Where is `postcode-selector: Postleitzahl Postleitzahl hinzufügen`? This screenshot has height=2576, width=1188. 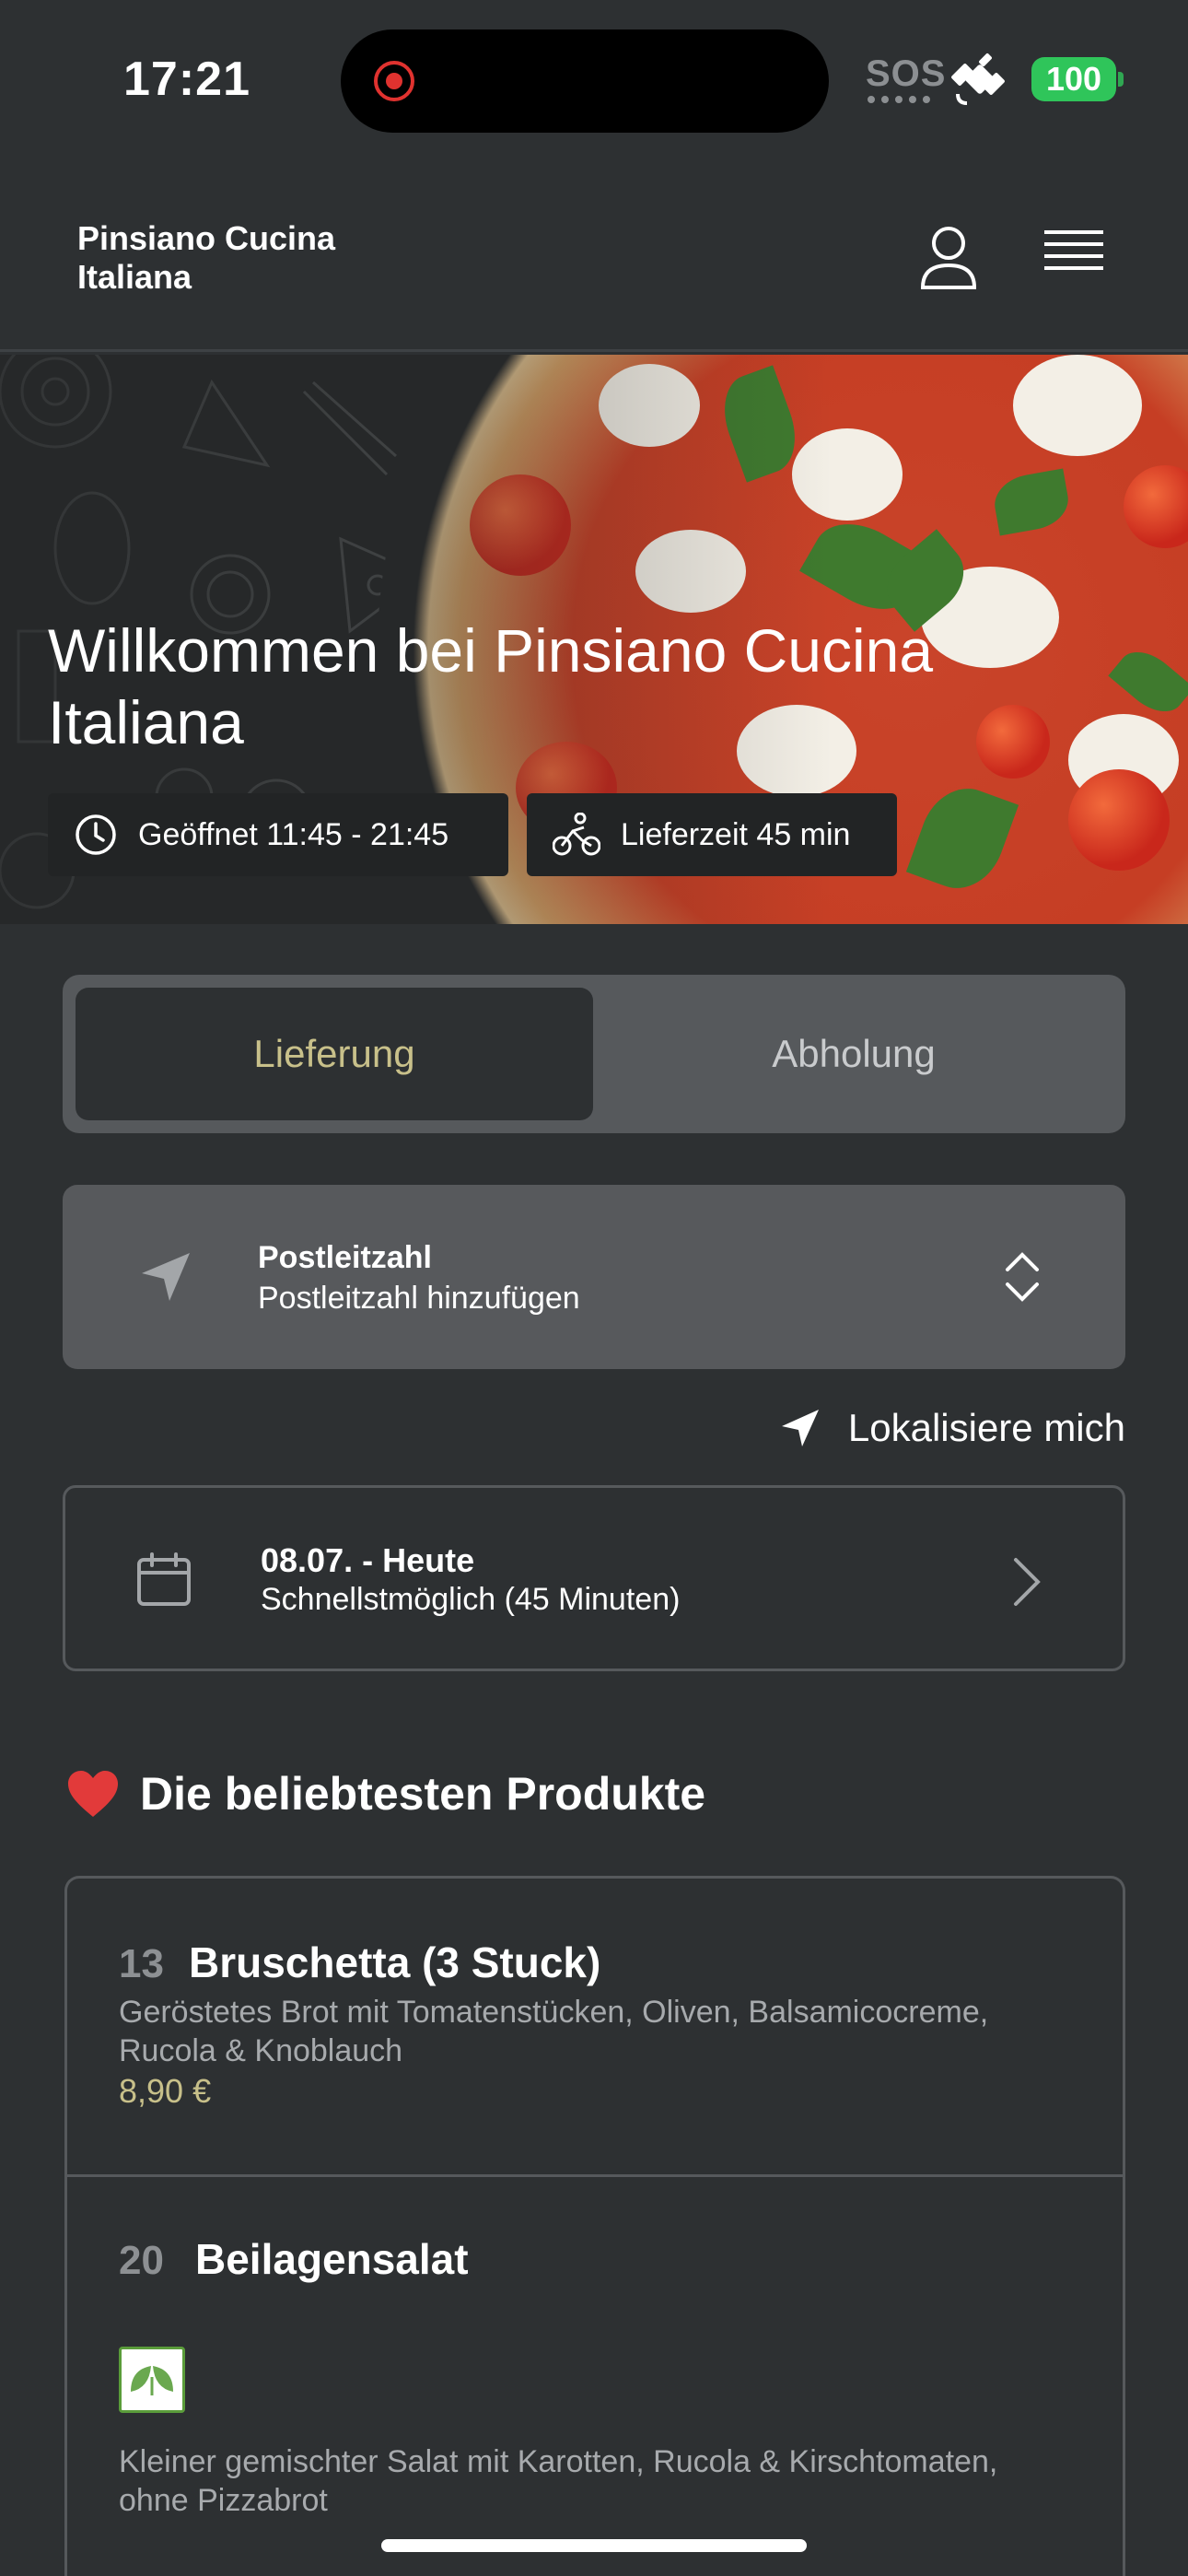
postcode-selector: Postleitzahl Postleitzahl hinzufügen is located at coordinates (594, 1277).